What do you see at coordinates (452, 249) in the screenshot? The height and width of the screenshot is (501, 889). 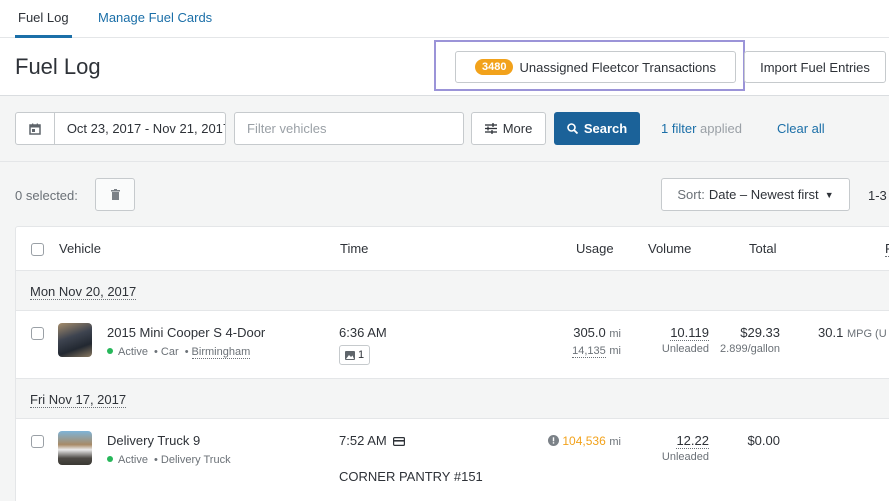 I see `table-header: Vehicle Time Usage Volume Total F` at bounding box center [452, 249].